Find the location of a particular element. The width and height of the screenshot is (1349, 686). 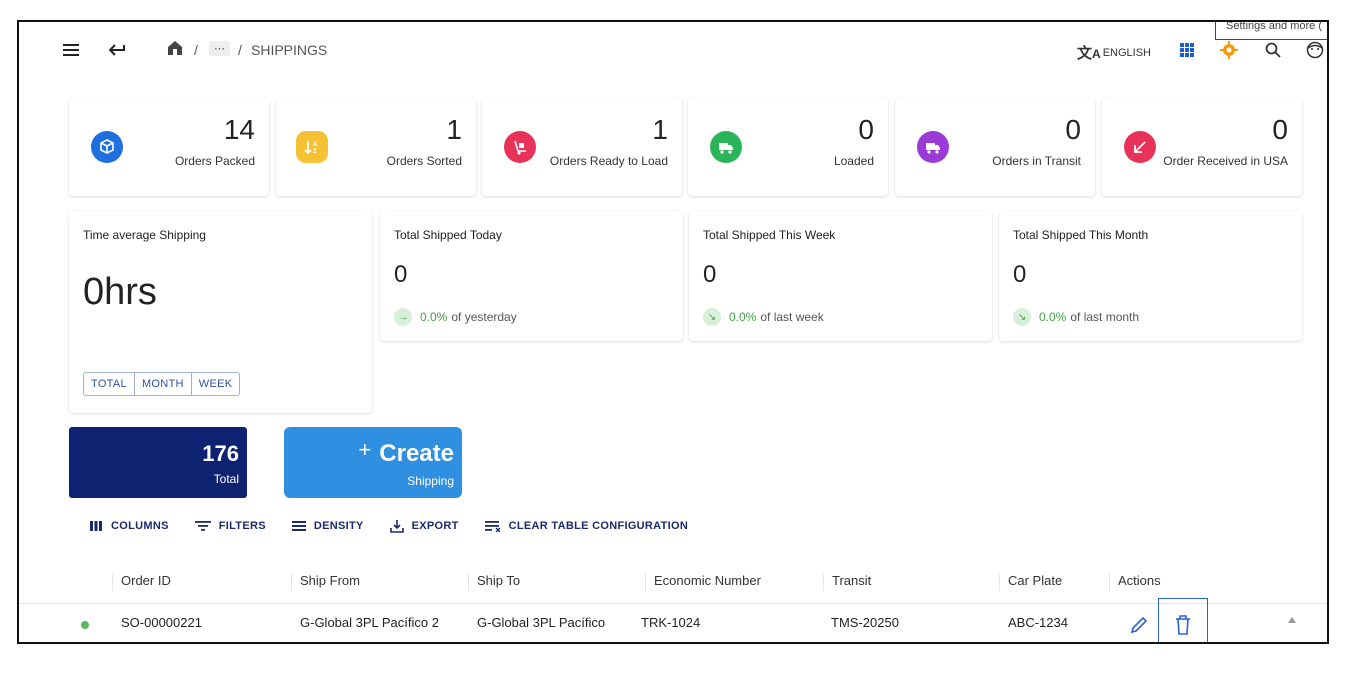

kpi-trend: ↘ 0.0% of last week is located at coordinates (763, 317).